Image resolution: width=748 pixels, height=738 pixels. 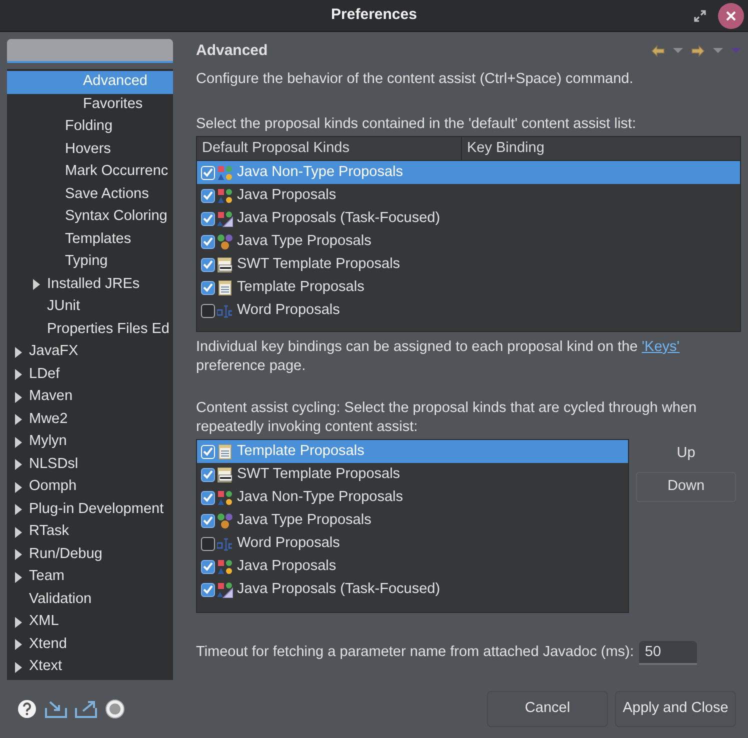 I want to click on proposal-label: Java Proposals (Task-Focused), so click(x=338, y=589).